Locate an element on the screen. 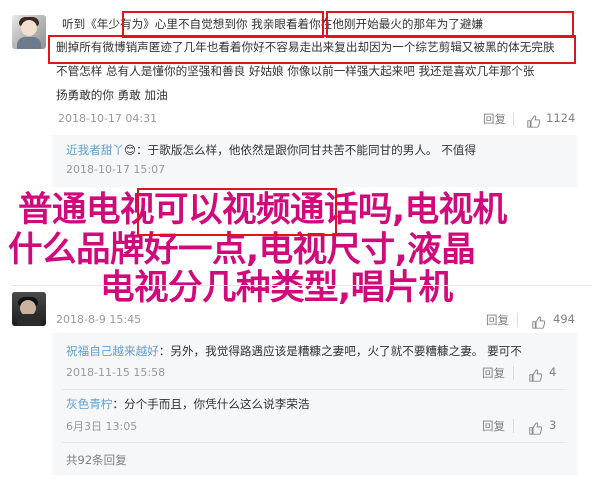  more-replies-link: 共92条回复 is located at coordinates (96, 460).